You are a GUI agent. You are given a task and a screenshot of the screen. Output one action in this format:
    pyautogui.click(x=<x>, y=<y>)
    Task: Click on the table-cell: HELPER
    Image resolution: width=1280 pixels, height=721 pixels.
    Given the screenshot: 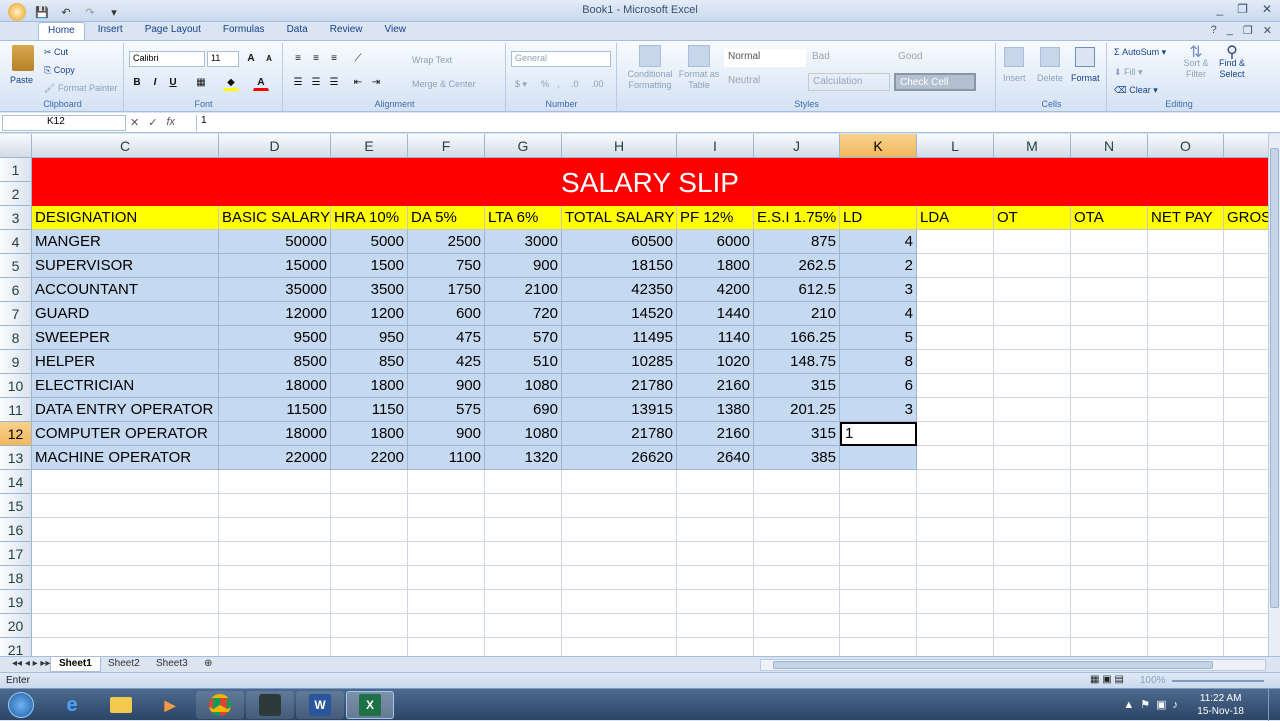 What is the action you would take?
    pyautogui.click(x=125, y=362)
    